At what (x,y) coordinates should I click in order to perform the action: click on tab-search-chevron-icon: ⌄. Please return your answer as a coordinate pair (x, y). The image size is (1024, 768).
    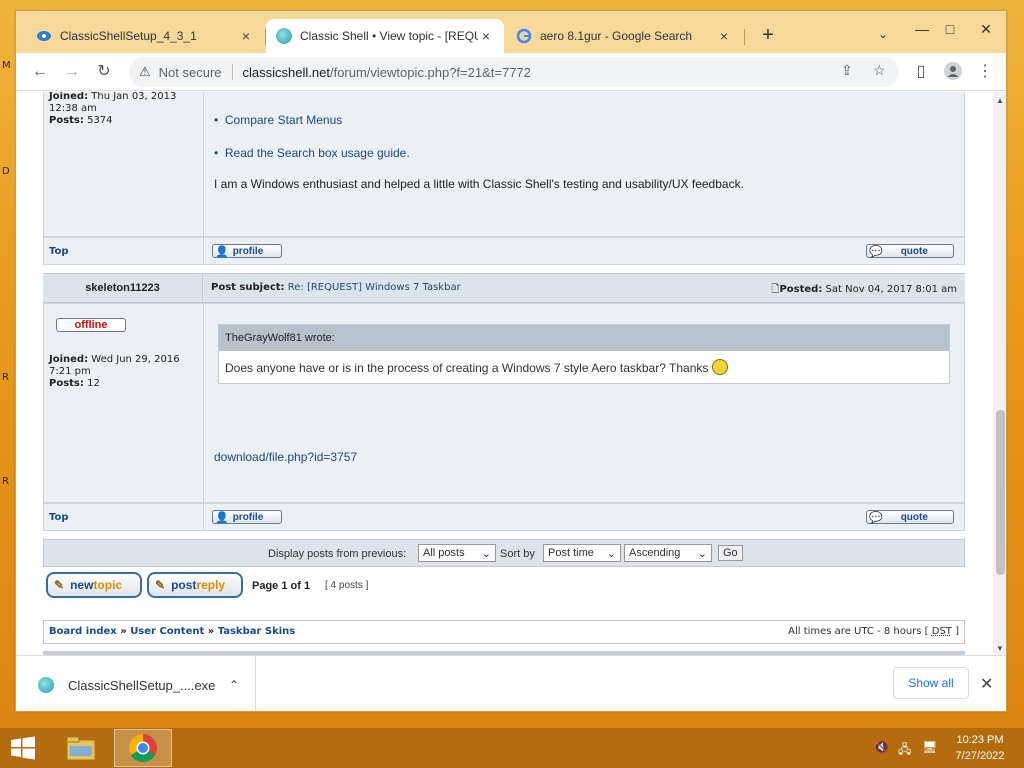
    Looking at the image, I should click on (883, 34).